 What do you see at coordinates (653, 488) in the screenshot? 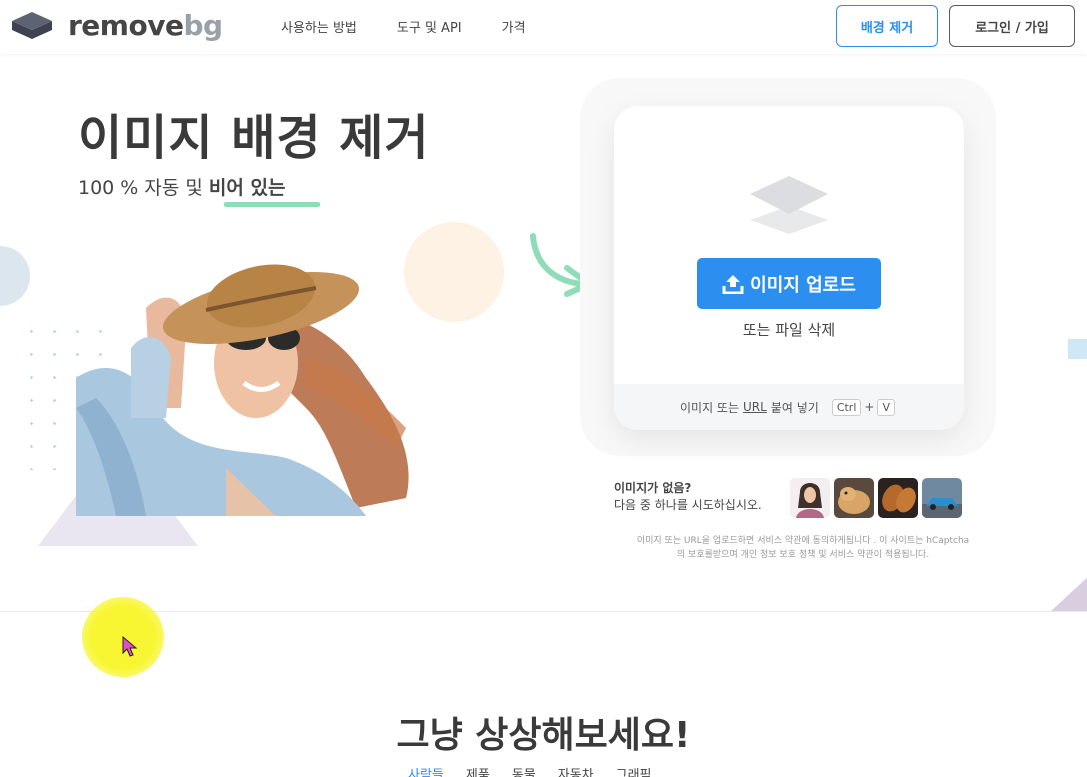
I see `no-image-line1: 이미지가 없음?` at bounding box center [653, 488].